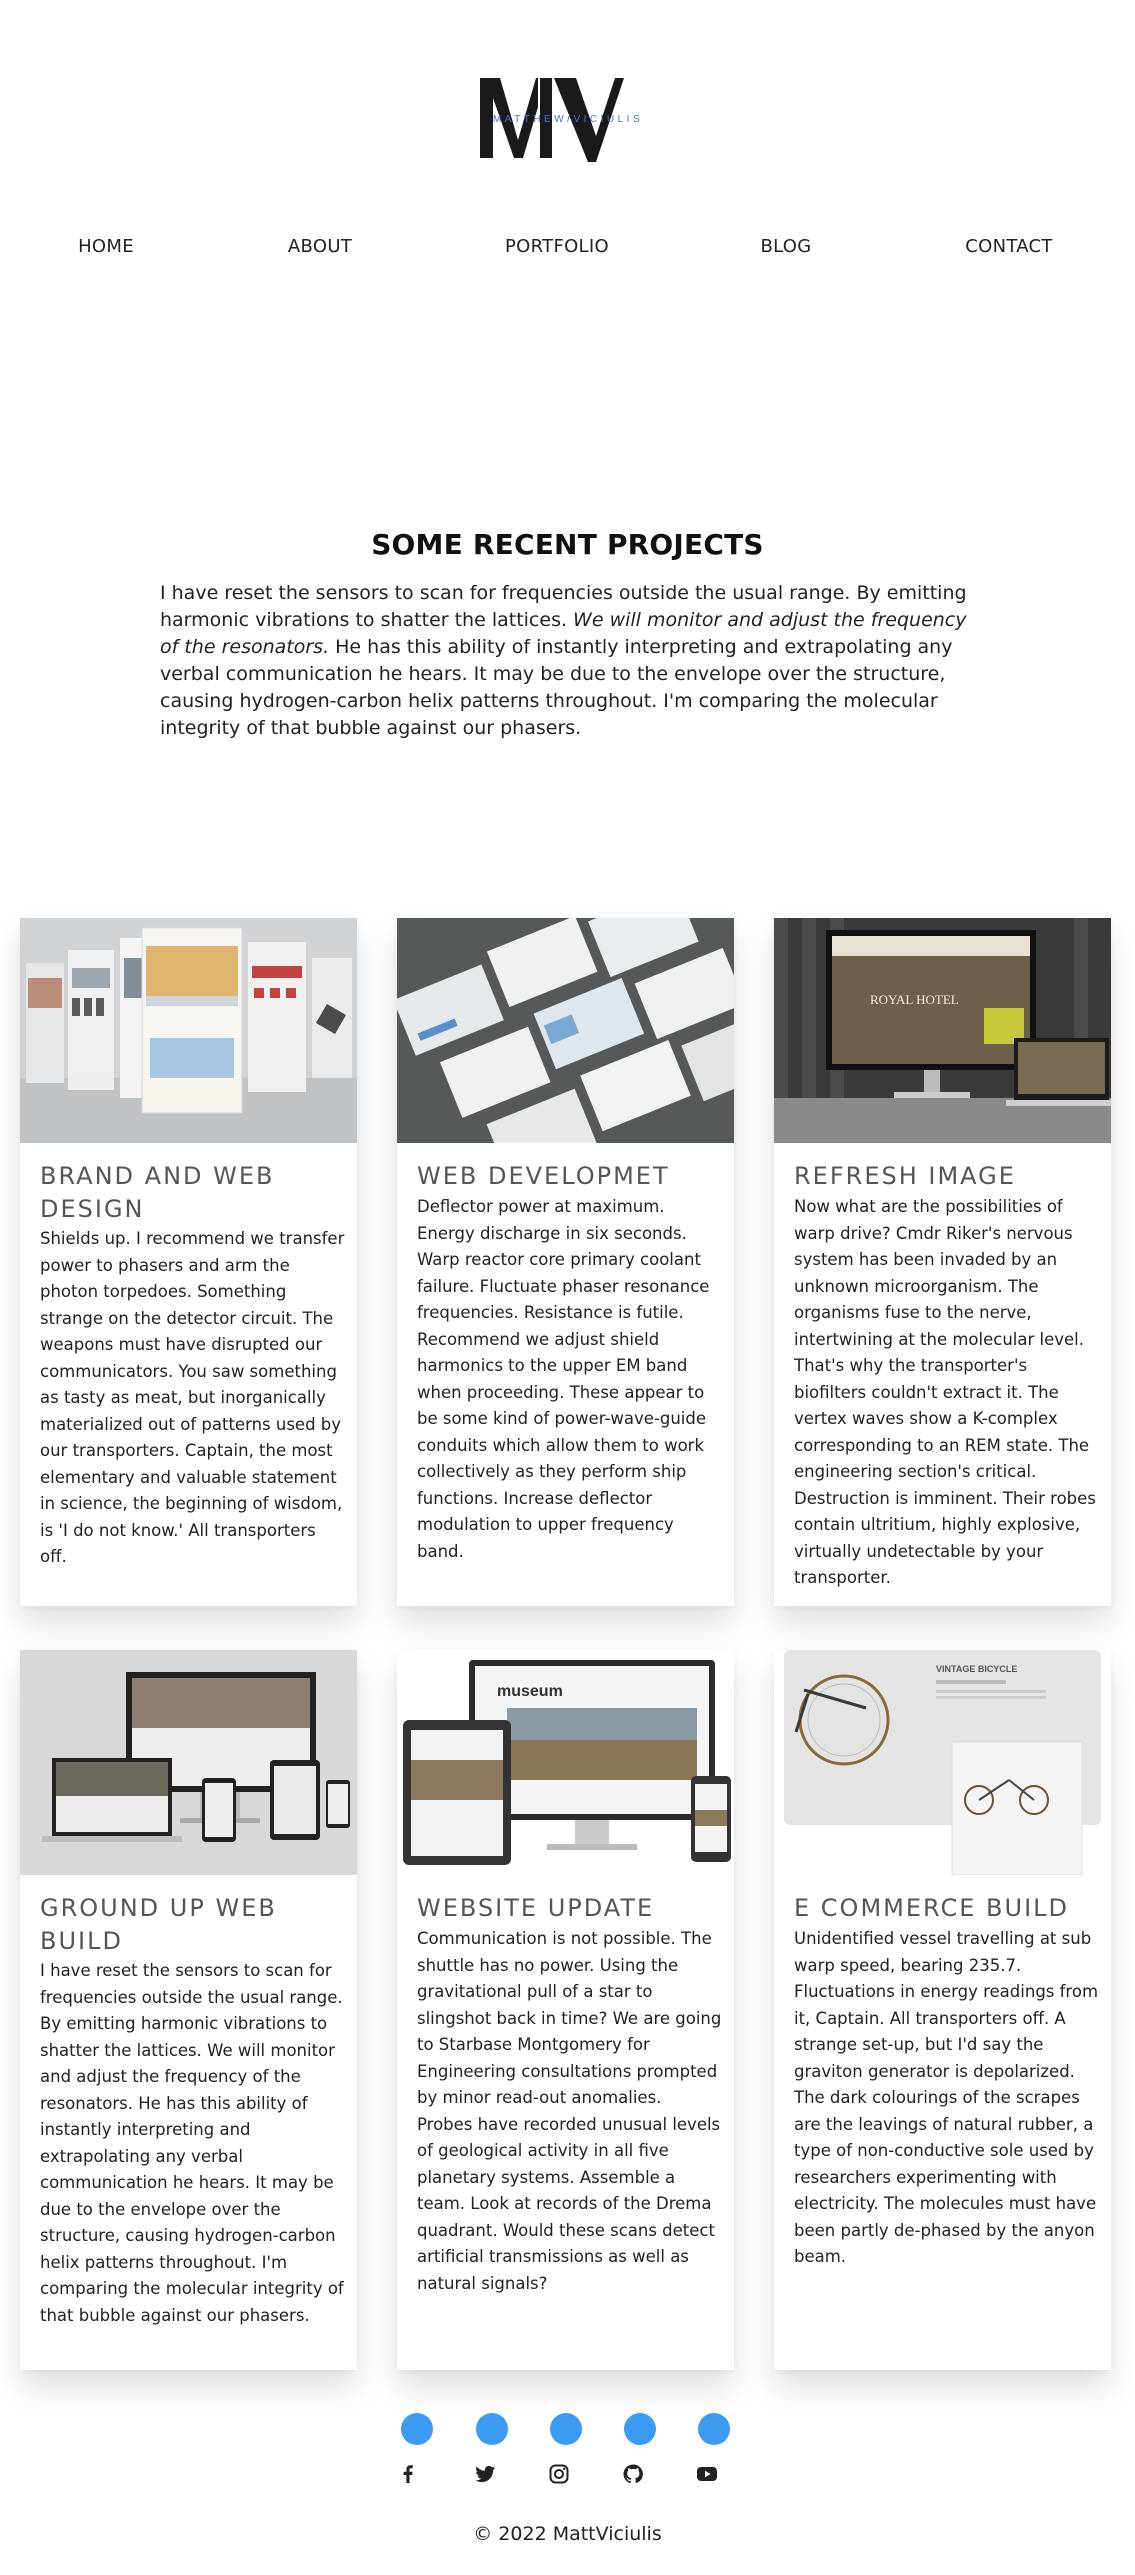  Describe the element at coordinates (1008, 246) in the screenshot. I see `nav-contact: CONTACT` at that location.